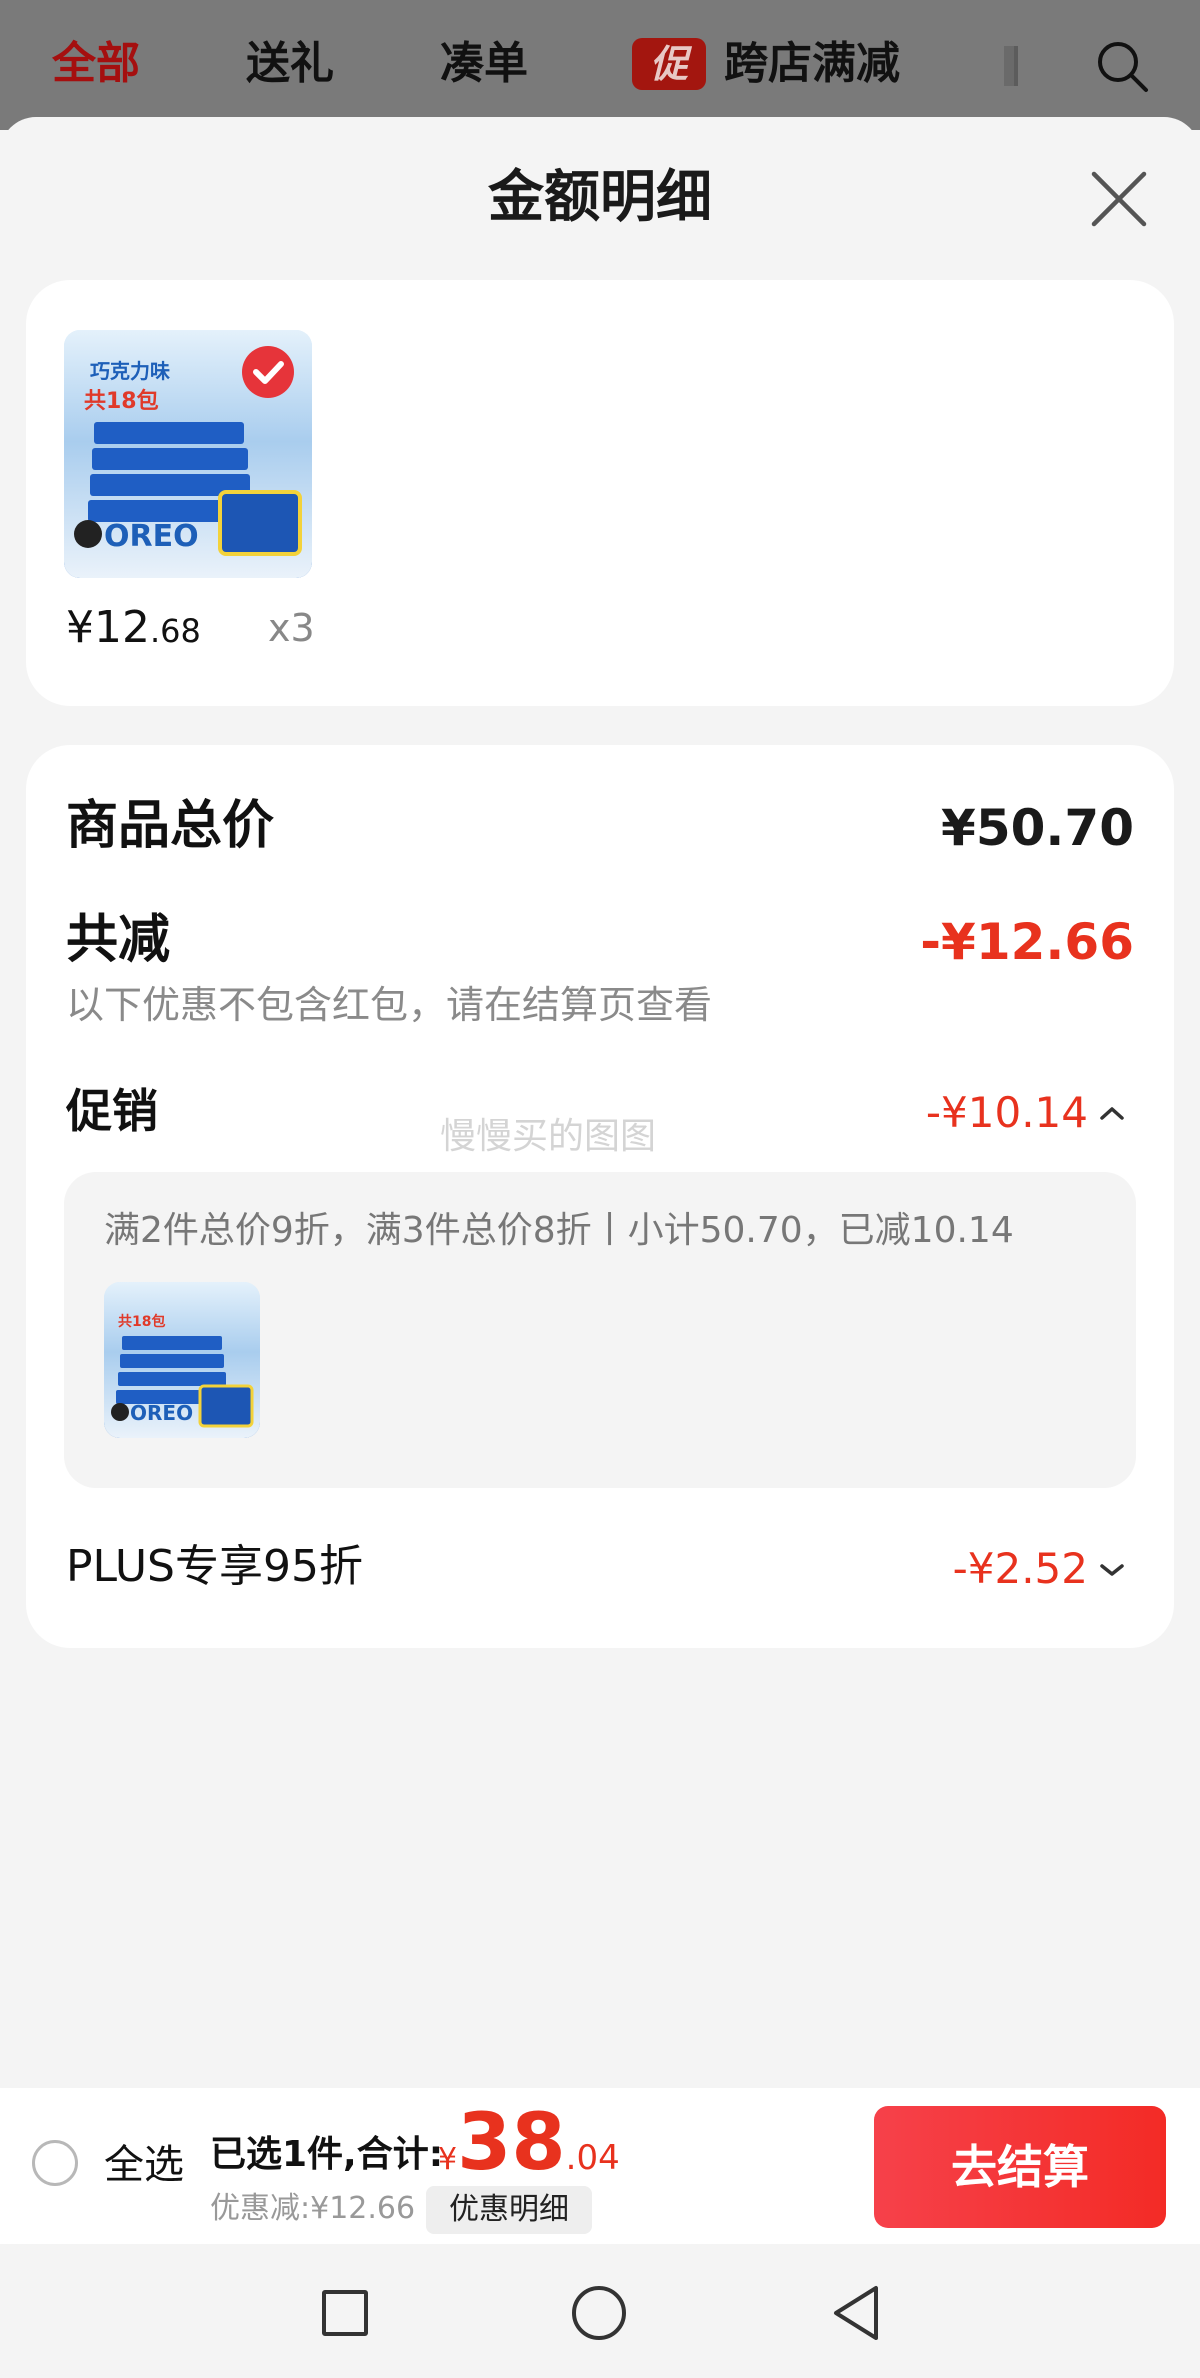 The width and height of the screenshot is (1200, 2378). I want to click on top-tab-bar: 全部 送礼 凑单 促 跨店满减, so click(600, 65).